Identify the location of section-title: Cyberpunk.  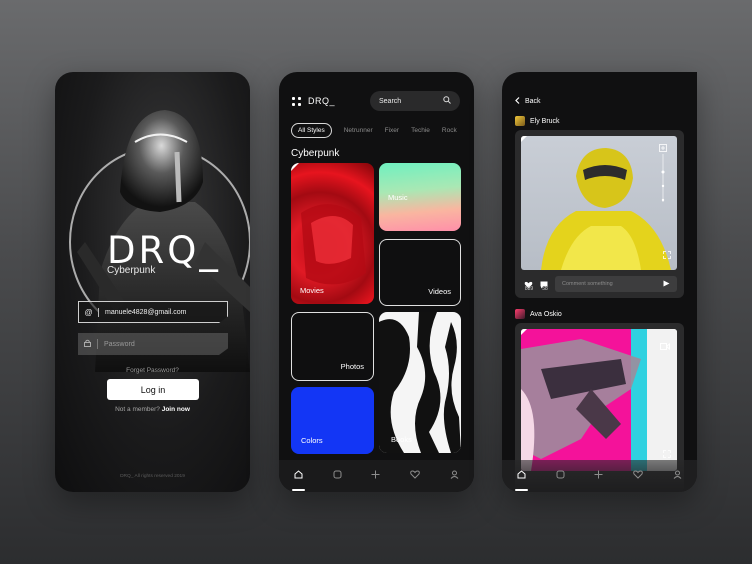
(315, 153).